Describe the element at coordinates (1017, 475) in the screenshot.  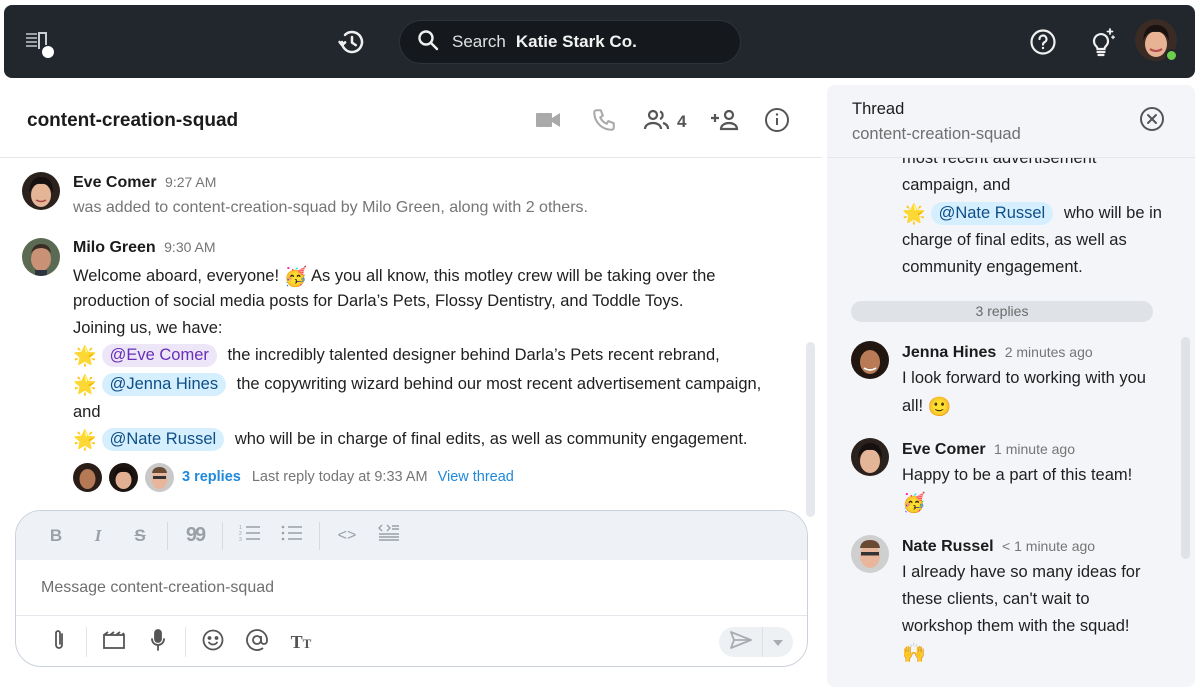
I see `reply-text: Happy to be a part of this team!` at that location.